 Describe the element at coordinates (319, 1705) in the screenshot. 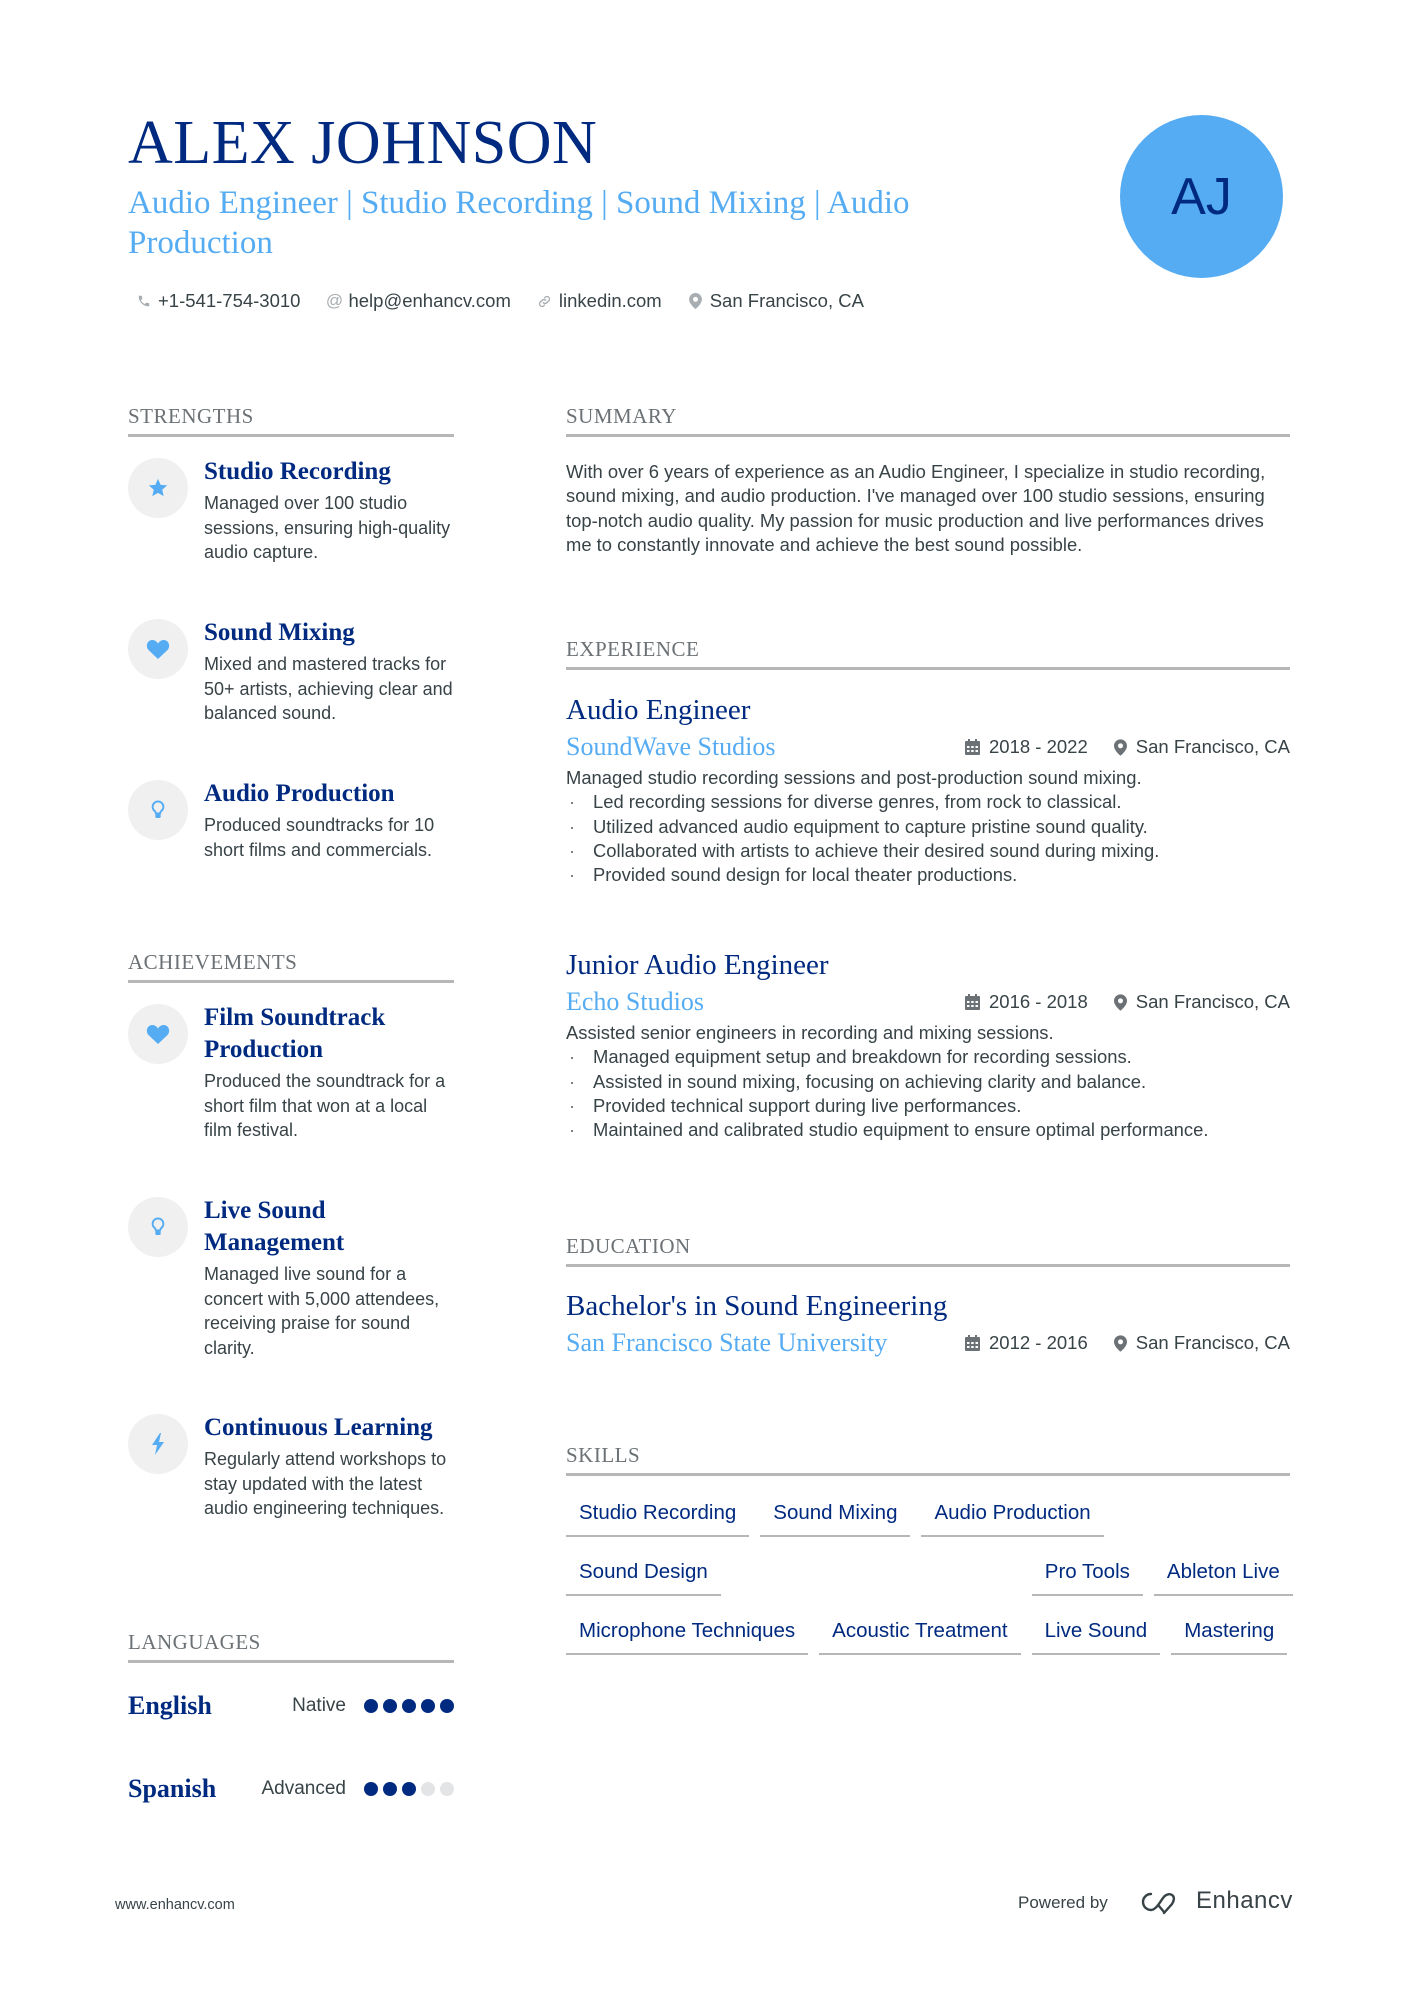

I see `language-level: Native` at that location.